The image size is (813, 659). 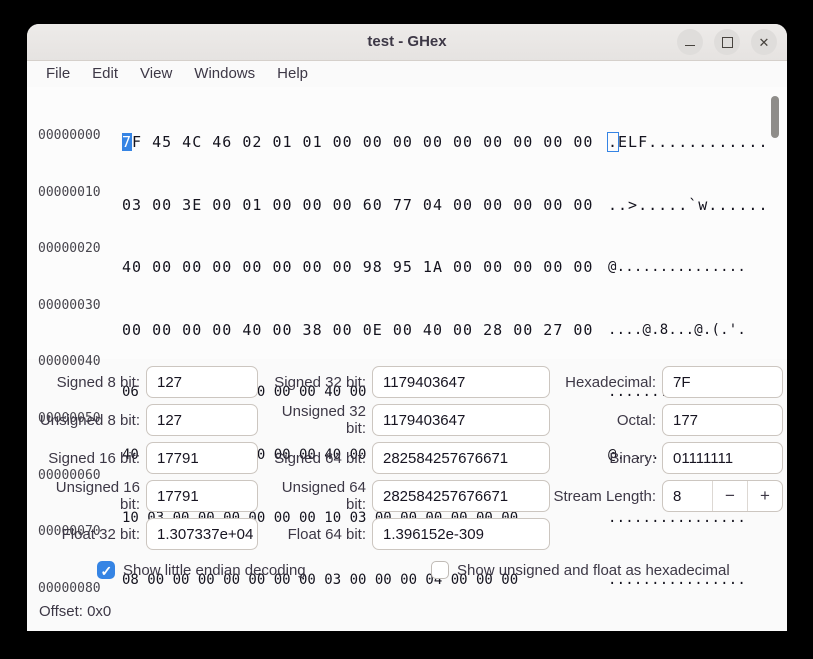 I want to click on binary-label: Binary:, so click(x=632, y=458).